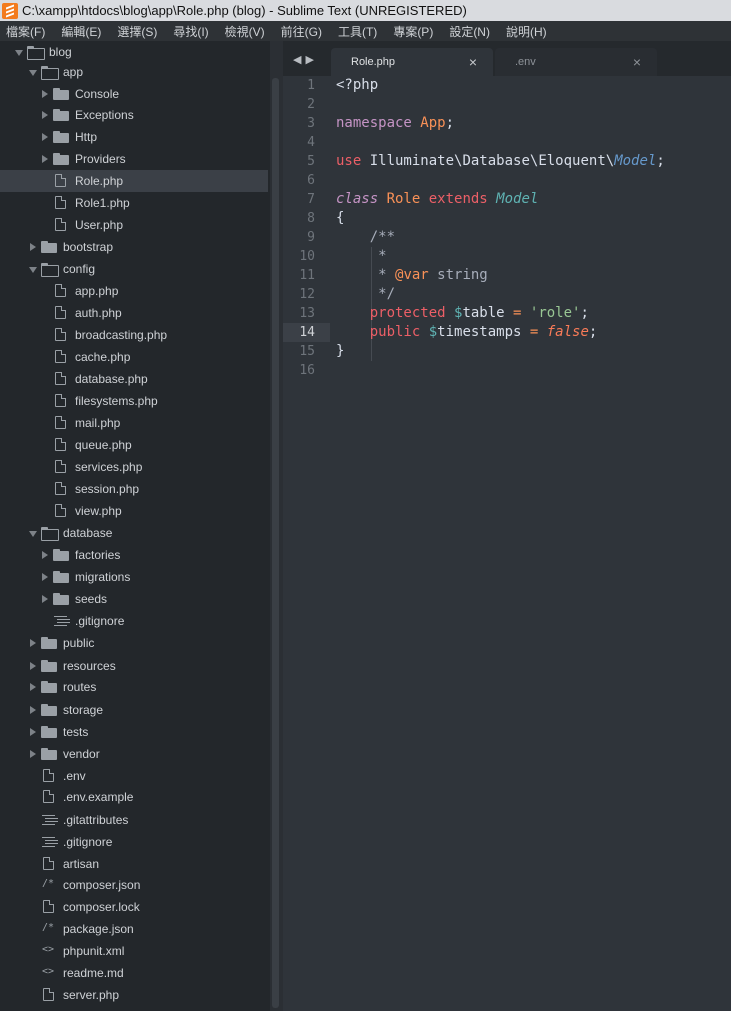 Image resolution: width=731 pixels, height=1011 pixels. I want to click on tree-folder: public, so click(134, 643).